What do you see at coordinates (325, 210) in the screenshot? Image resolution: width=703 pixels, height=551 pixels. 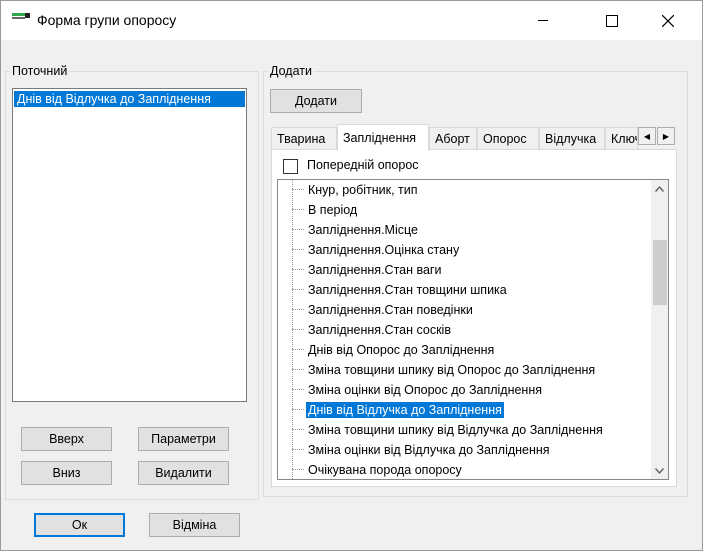 I see `tree-item: В період` at bounding box center [325, 210].